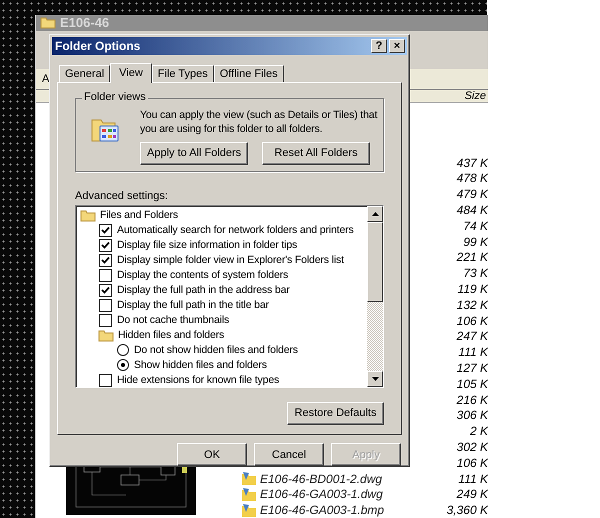 This screenshot has height=518, width=600. I want to click on file-size: 73 K, so click(475, 273).